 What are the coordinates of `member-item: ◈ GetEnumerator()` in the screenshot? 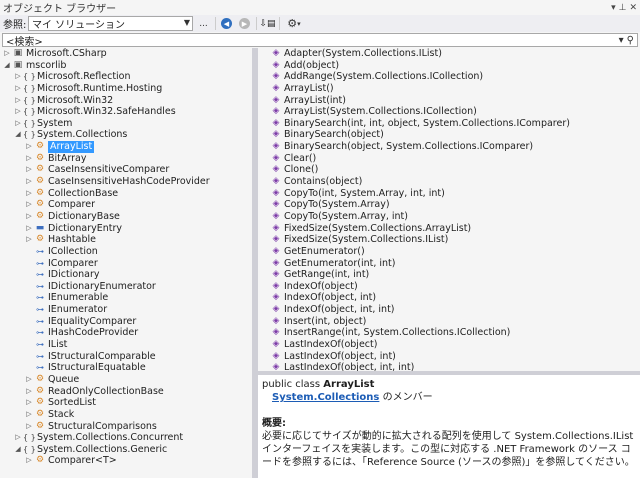 It's located at (449, 252).